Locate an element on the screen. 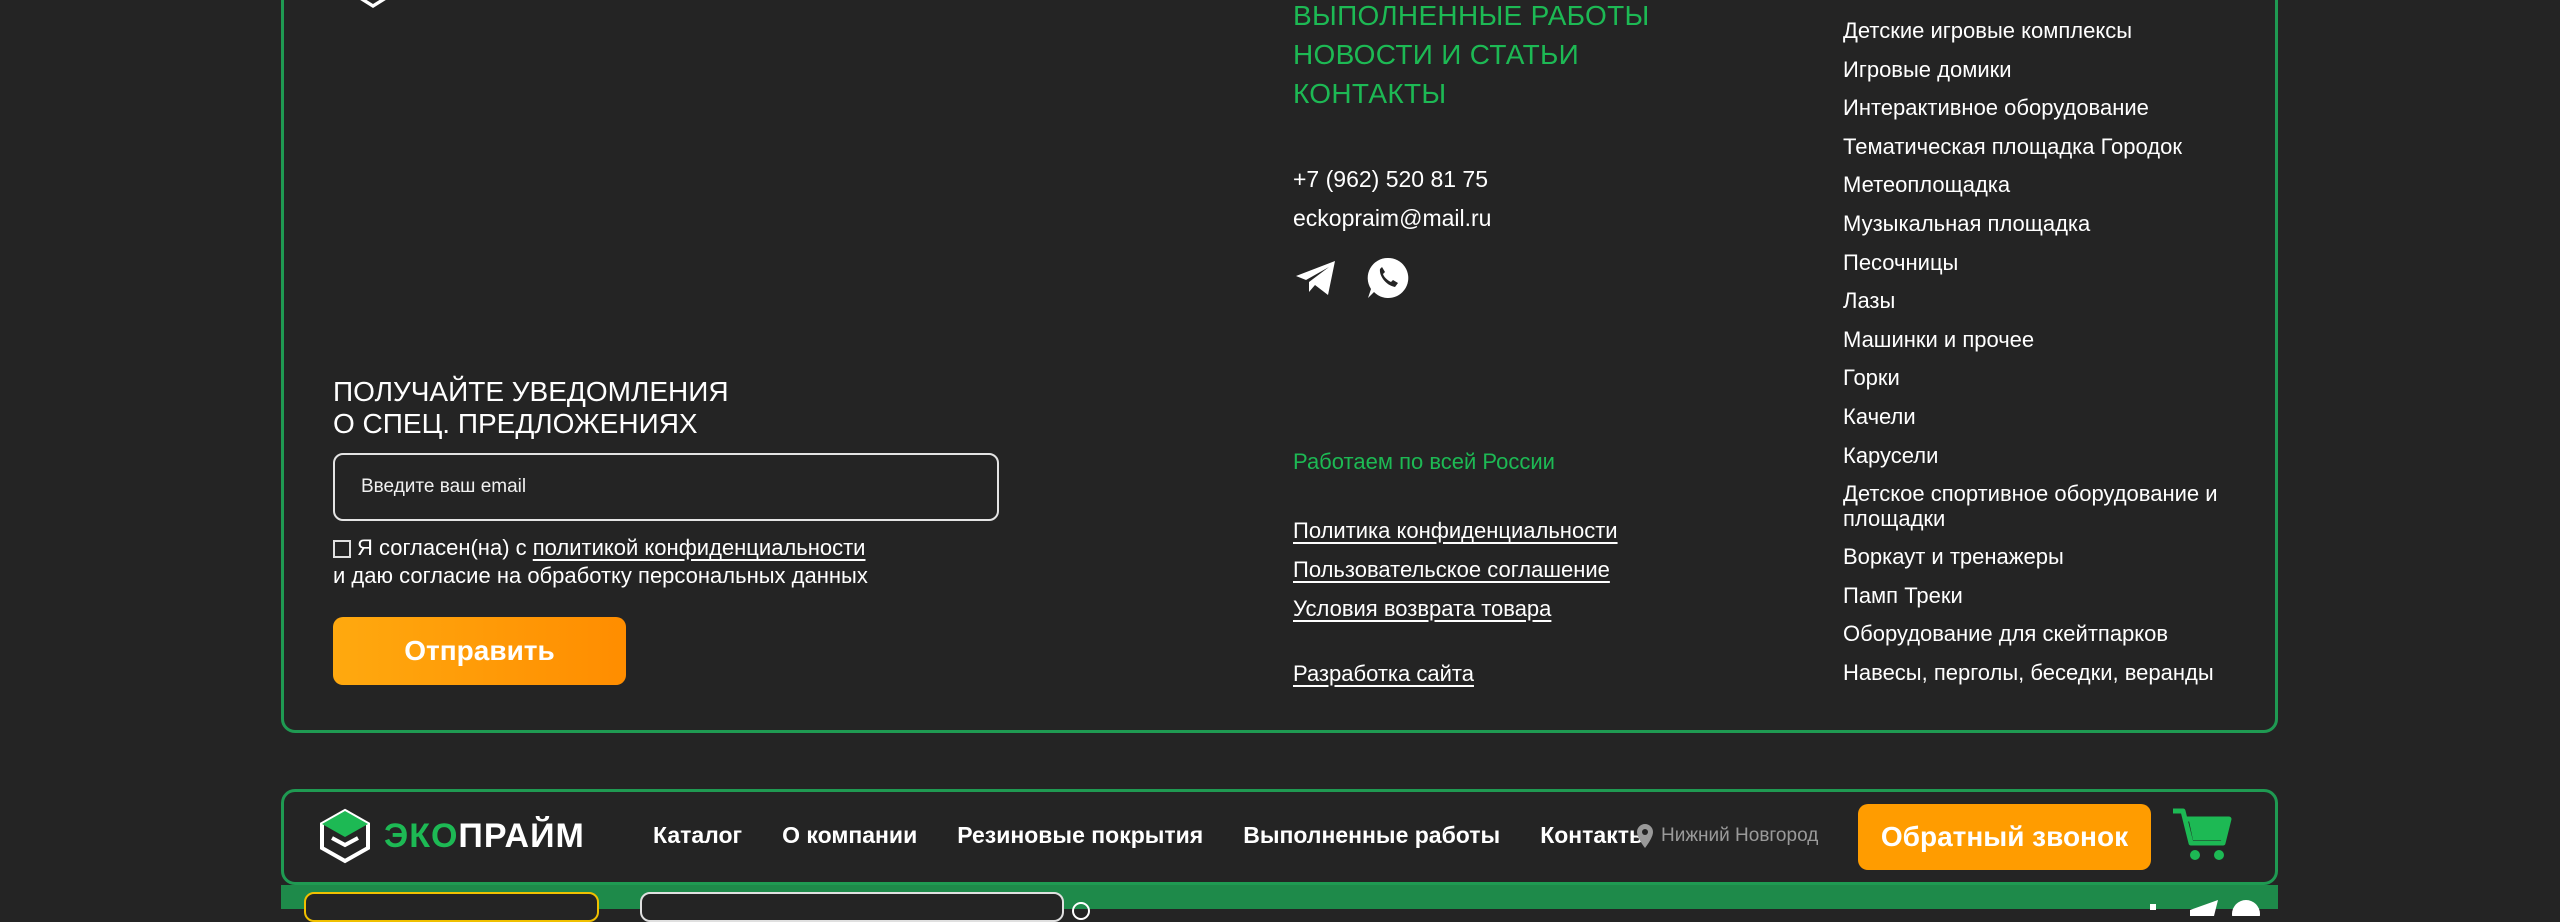 The height and width of the screenshot is (922, 2560). menu-completed-works: Выполненные работы is located at coordinates (1371, 835).